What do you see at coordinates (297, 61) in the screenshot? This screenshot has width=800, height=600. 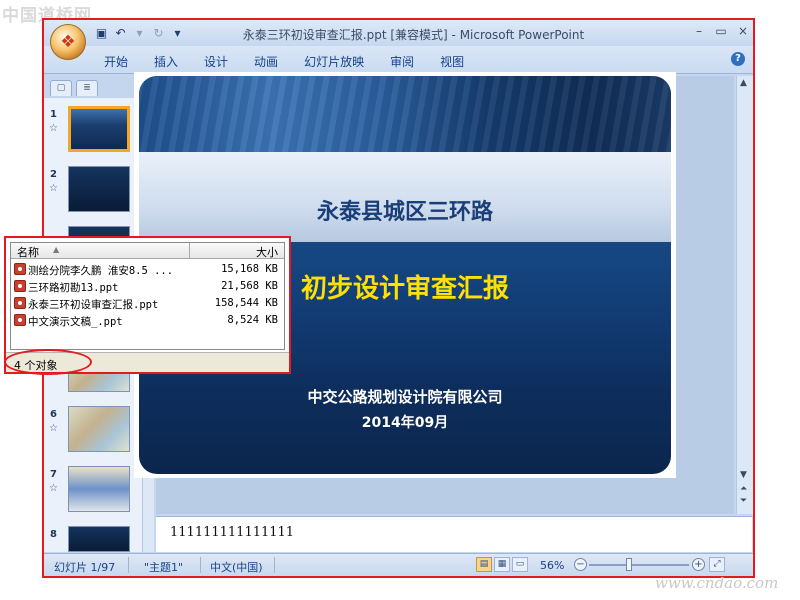 I see `ribbon-tabs: 开始 插入 设计 动画 幻灯片放映 审阅 视图` at bounding box center [297, 61].